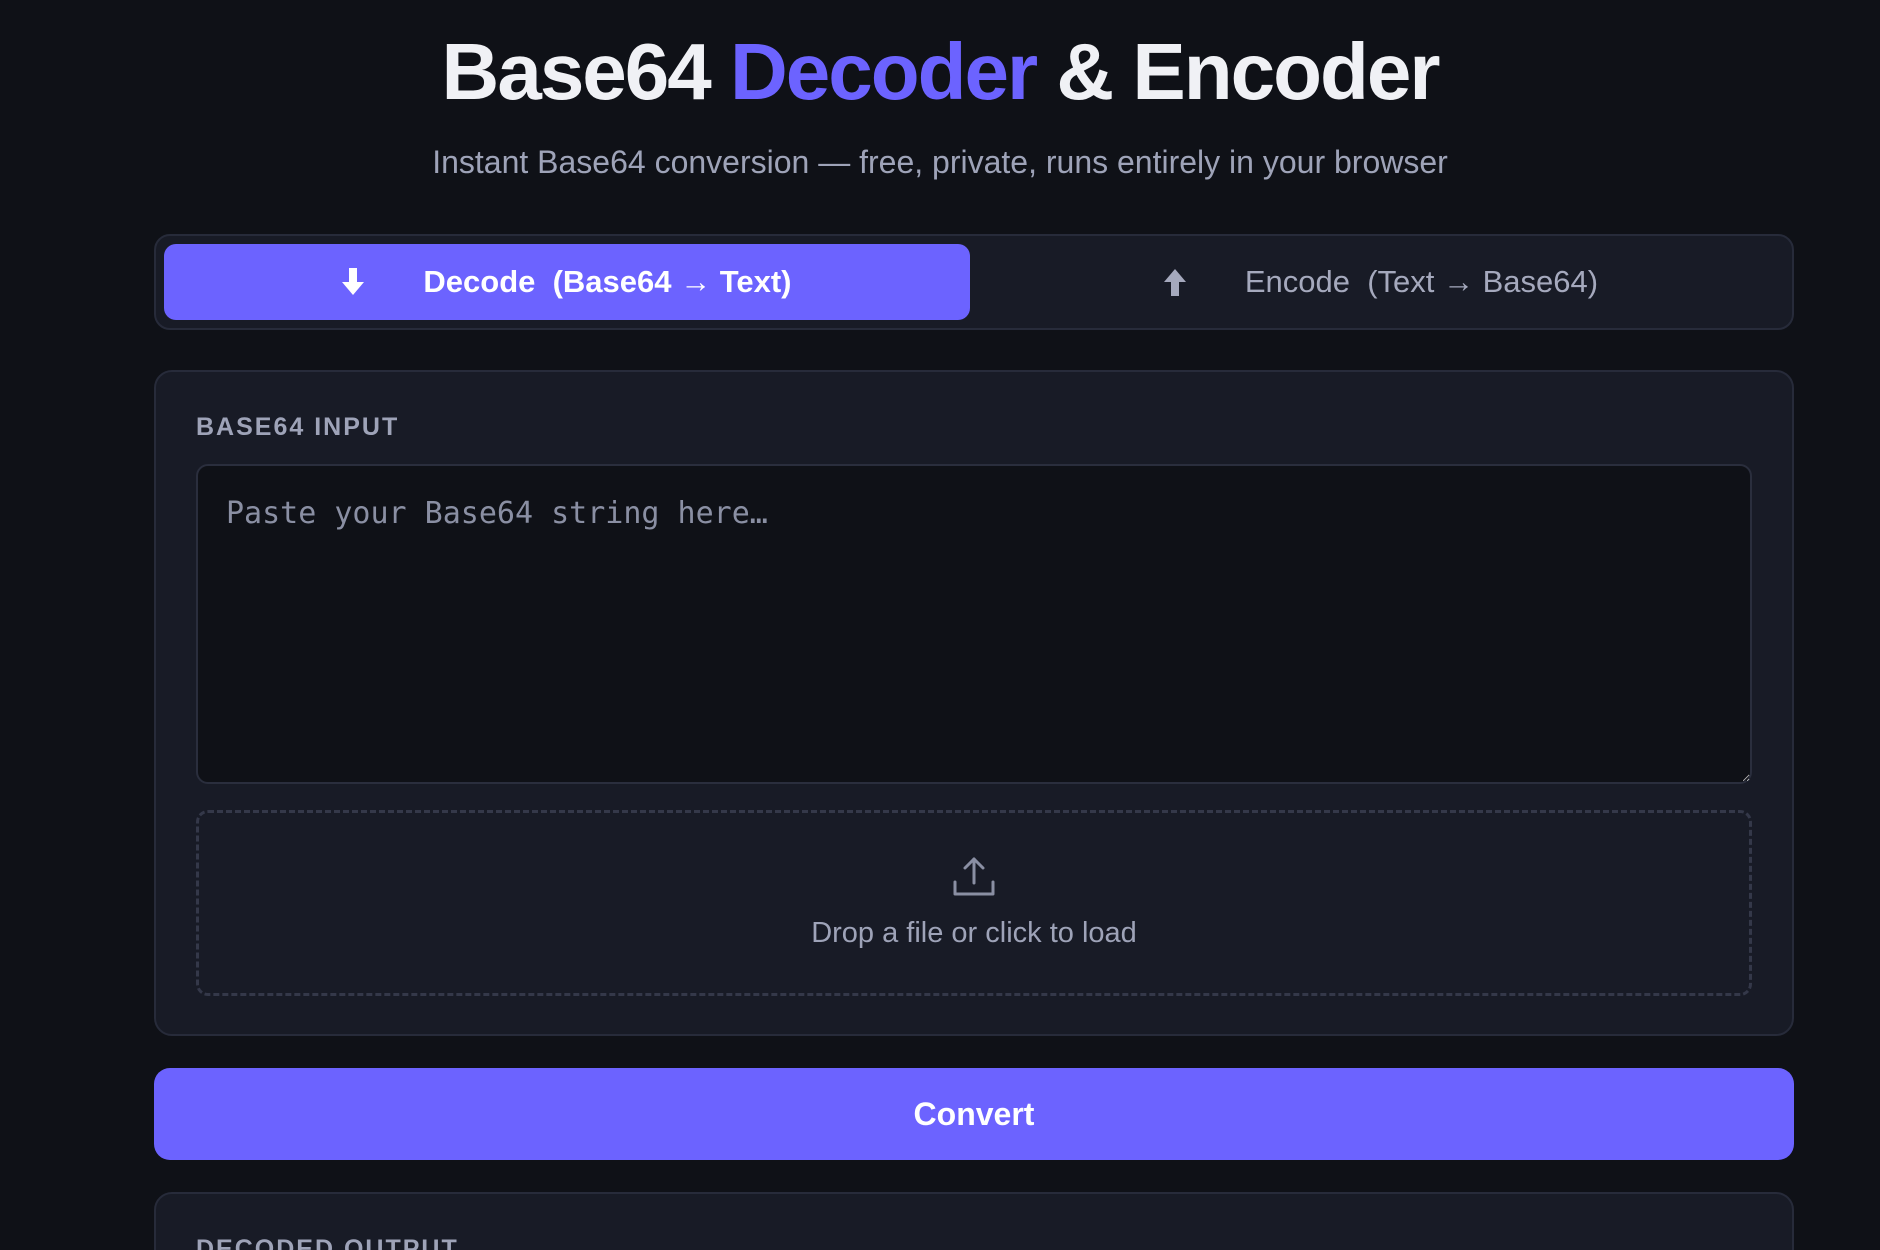 Image resolution: width=1880 pixels, height=1250 pixels. I want to click on page-title: Base64 Decoder & Encoder, so click(940, 72).